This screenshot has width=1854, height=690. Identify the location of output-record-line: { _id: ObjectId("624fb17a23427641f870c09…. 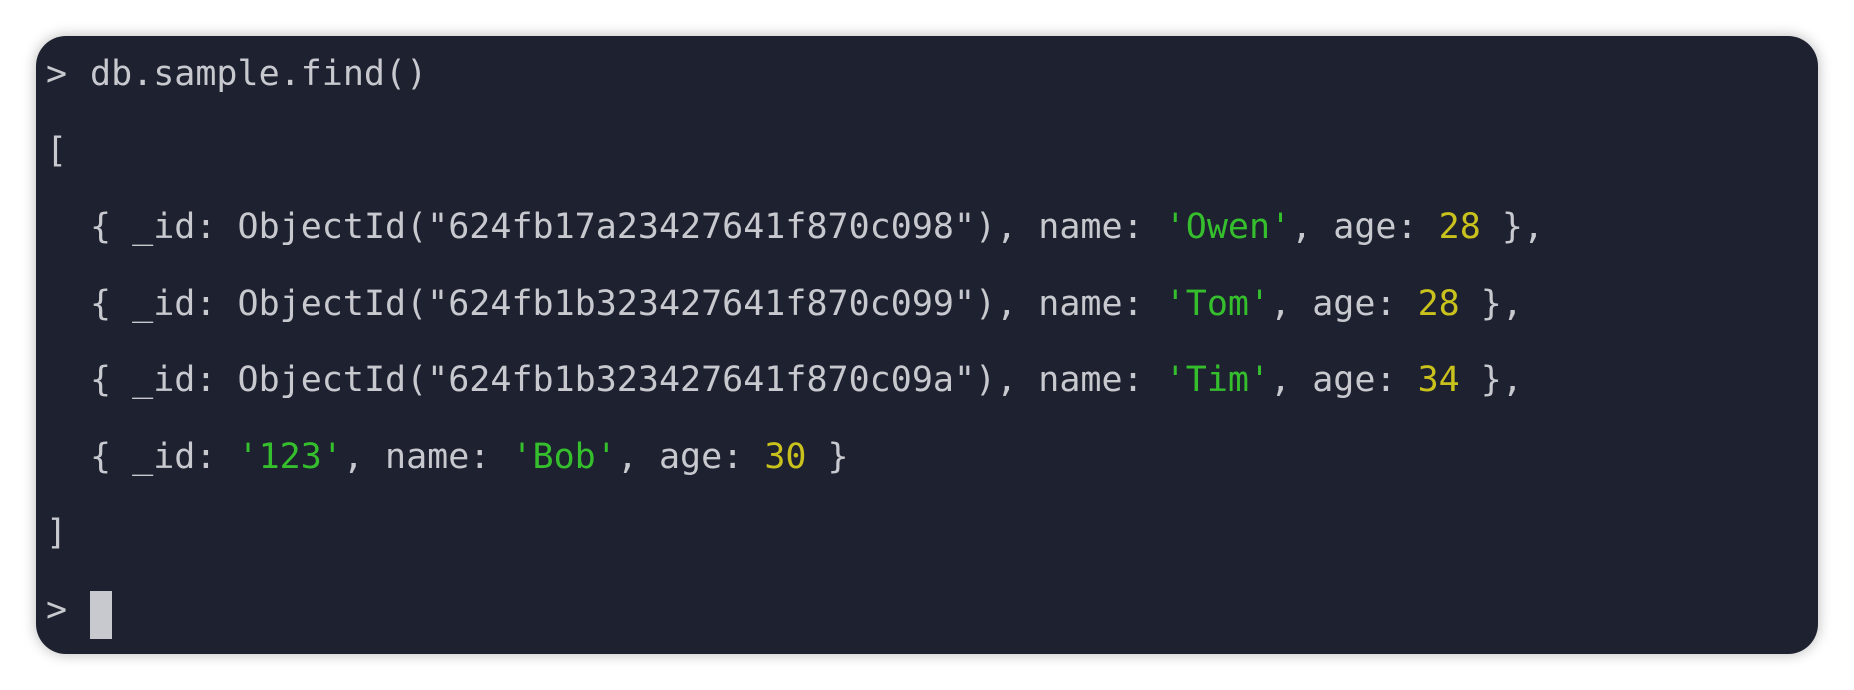
(927, 237).